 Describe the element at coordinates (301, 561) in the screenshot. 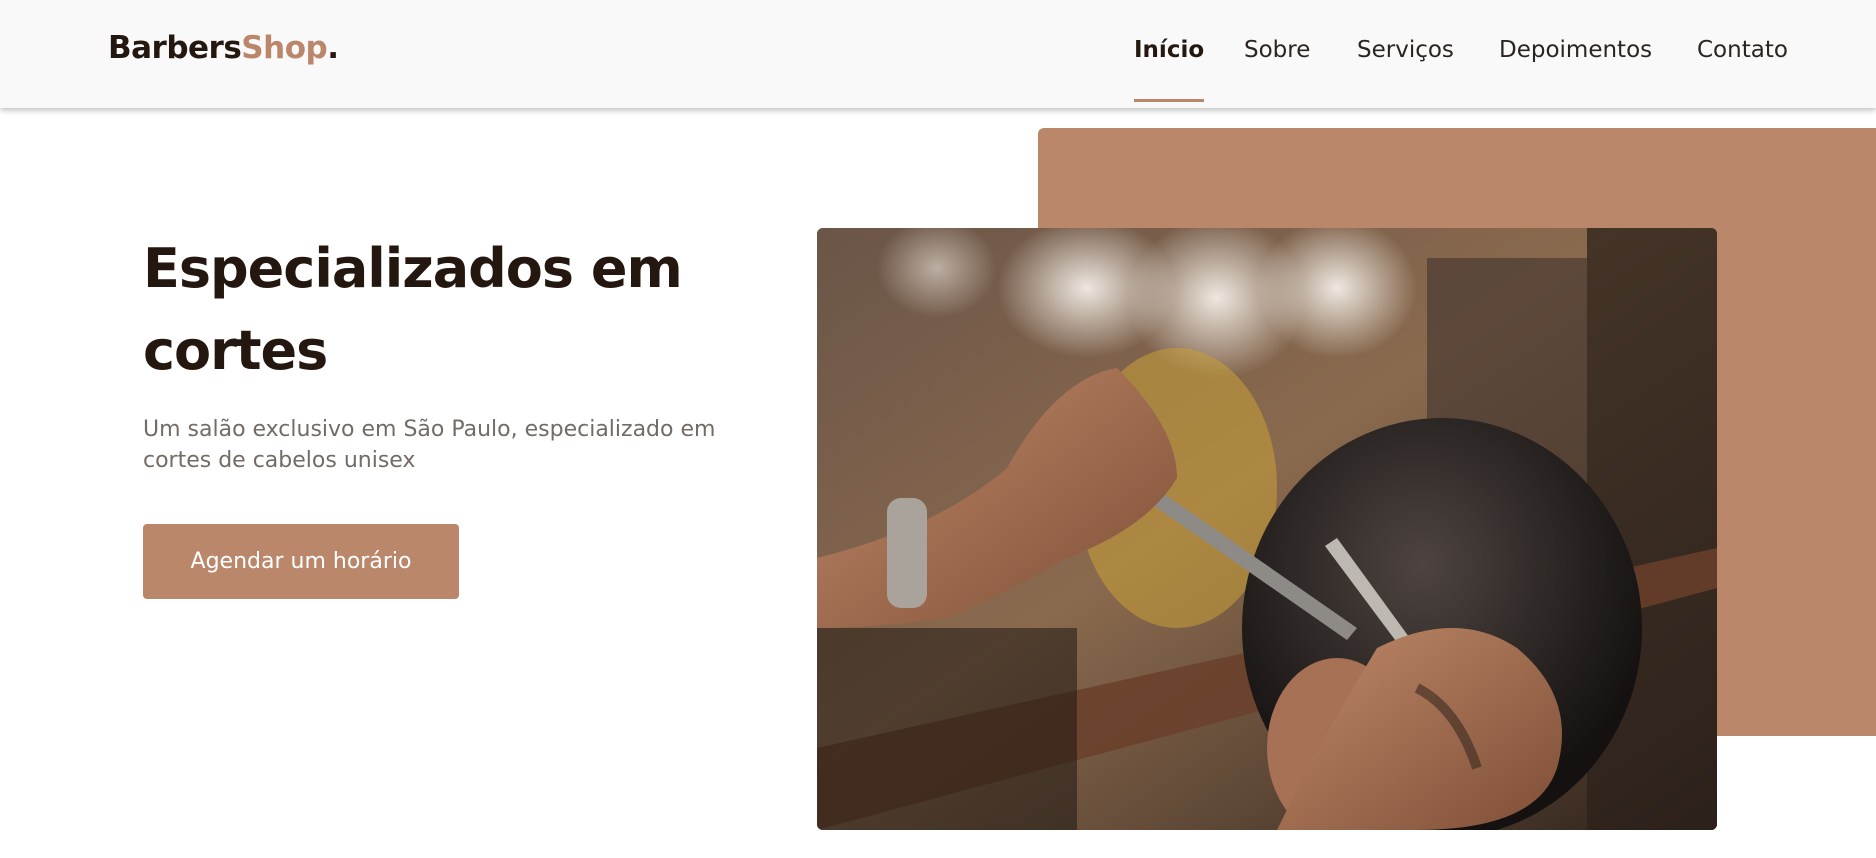

I see `schedule-appointment-button: Agendar um horário` at that location.